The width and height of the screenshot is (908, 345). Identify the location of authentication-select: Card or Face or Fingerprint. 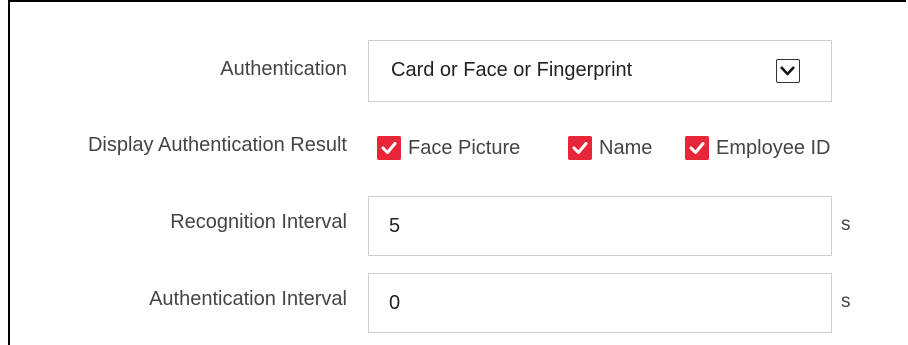
(600, 71).